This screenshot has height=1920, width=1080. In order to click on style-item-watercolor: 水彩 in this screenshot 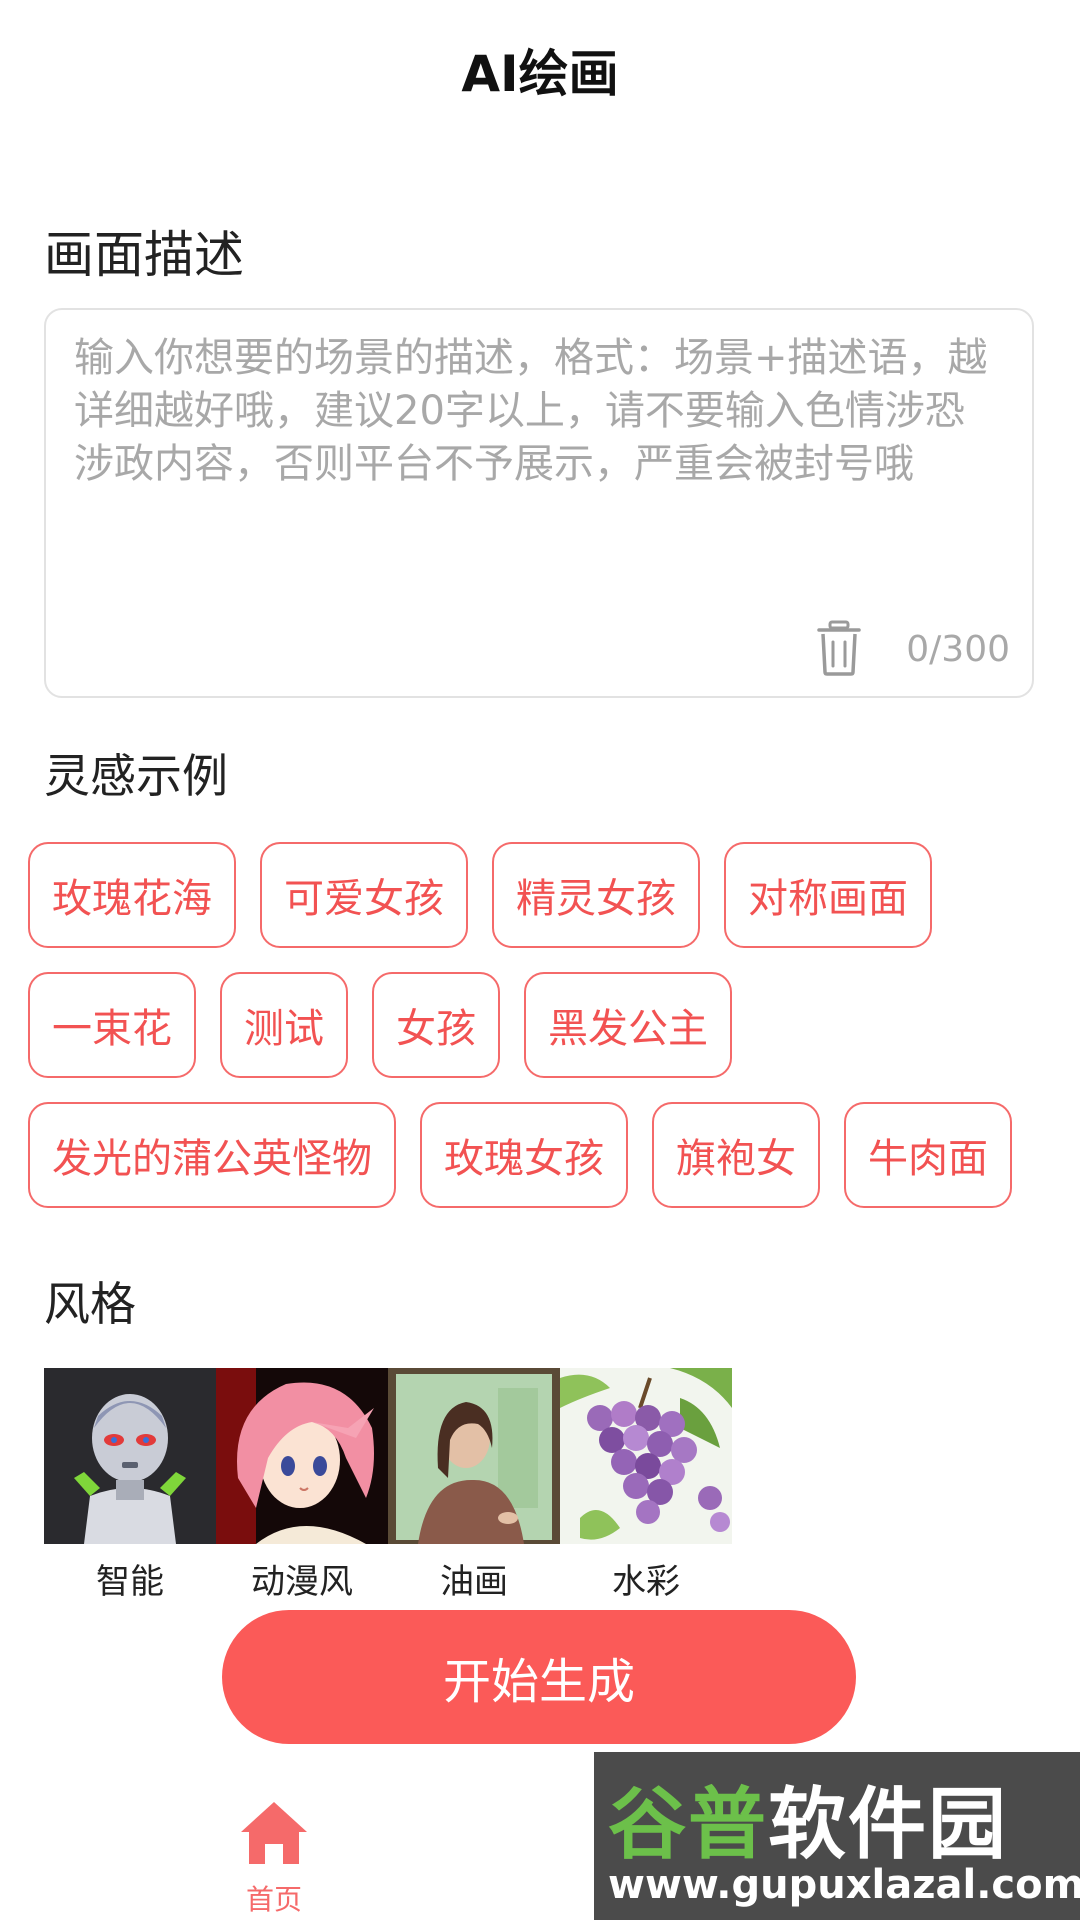, I will do `click(646, 1485)`.